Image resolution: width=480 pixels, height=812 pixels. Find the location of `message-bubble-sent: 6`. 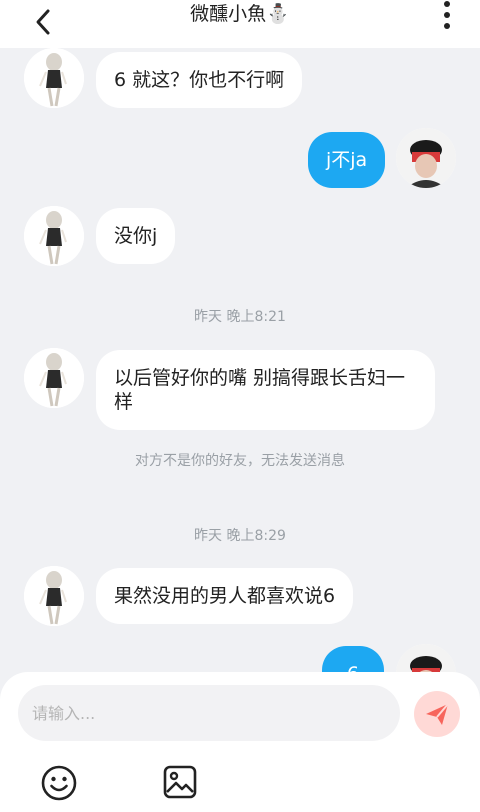

message-bubble-sent: 6 is located at coordinates (353, 659).